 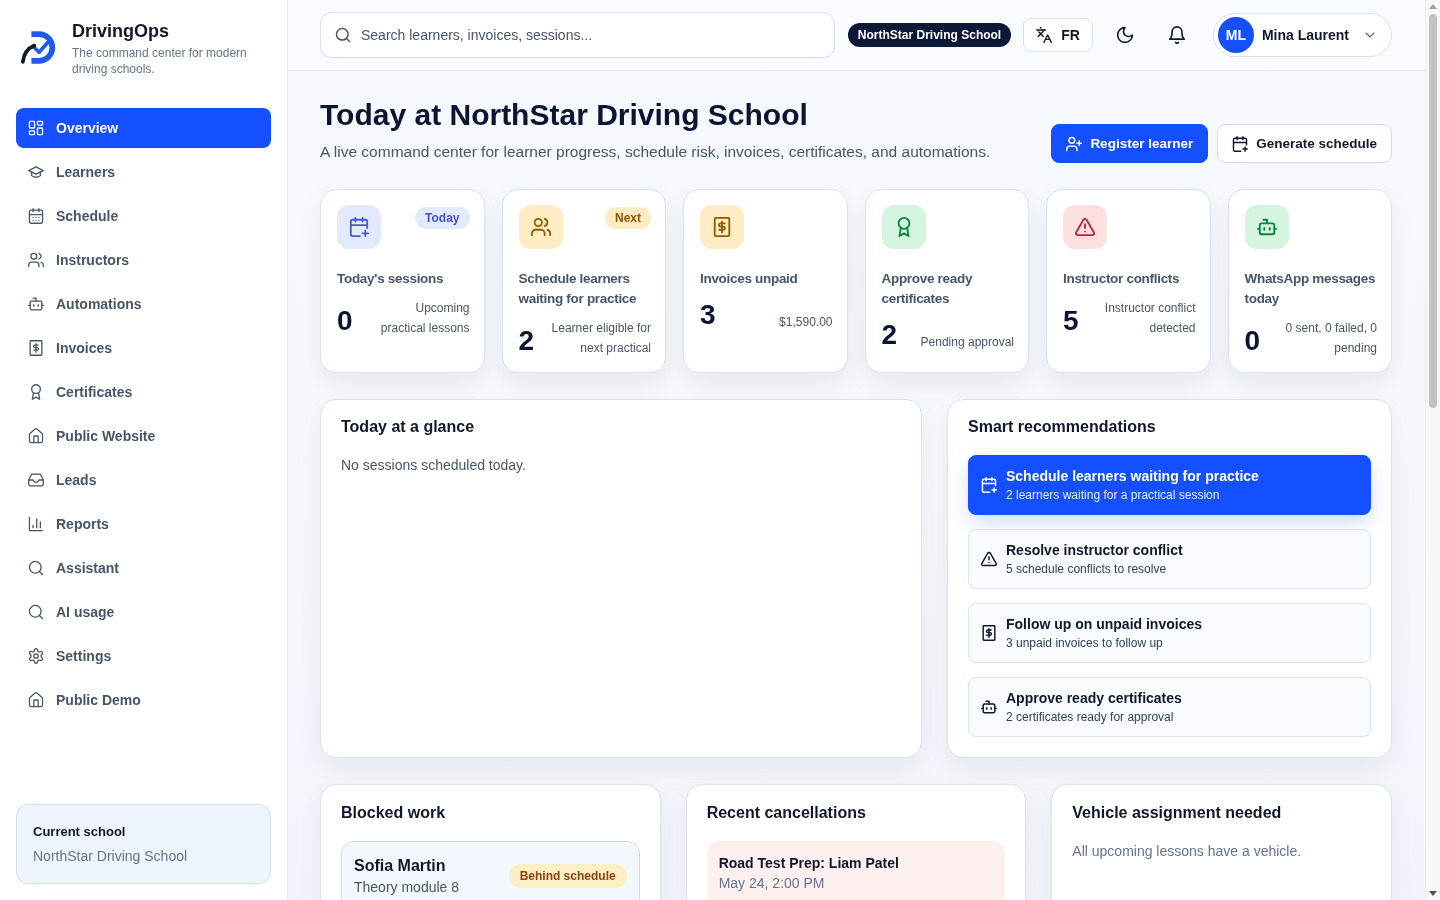 I want to click on module-name: Theory module 8, so click(x=407, y=887).